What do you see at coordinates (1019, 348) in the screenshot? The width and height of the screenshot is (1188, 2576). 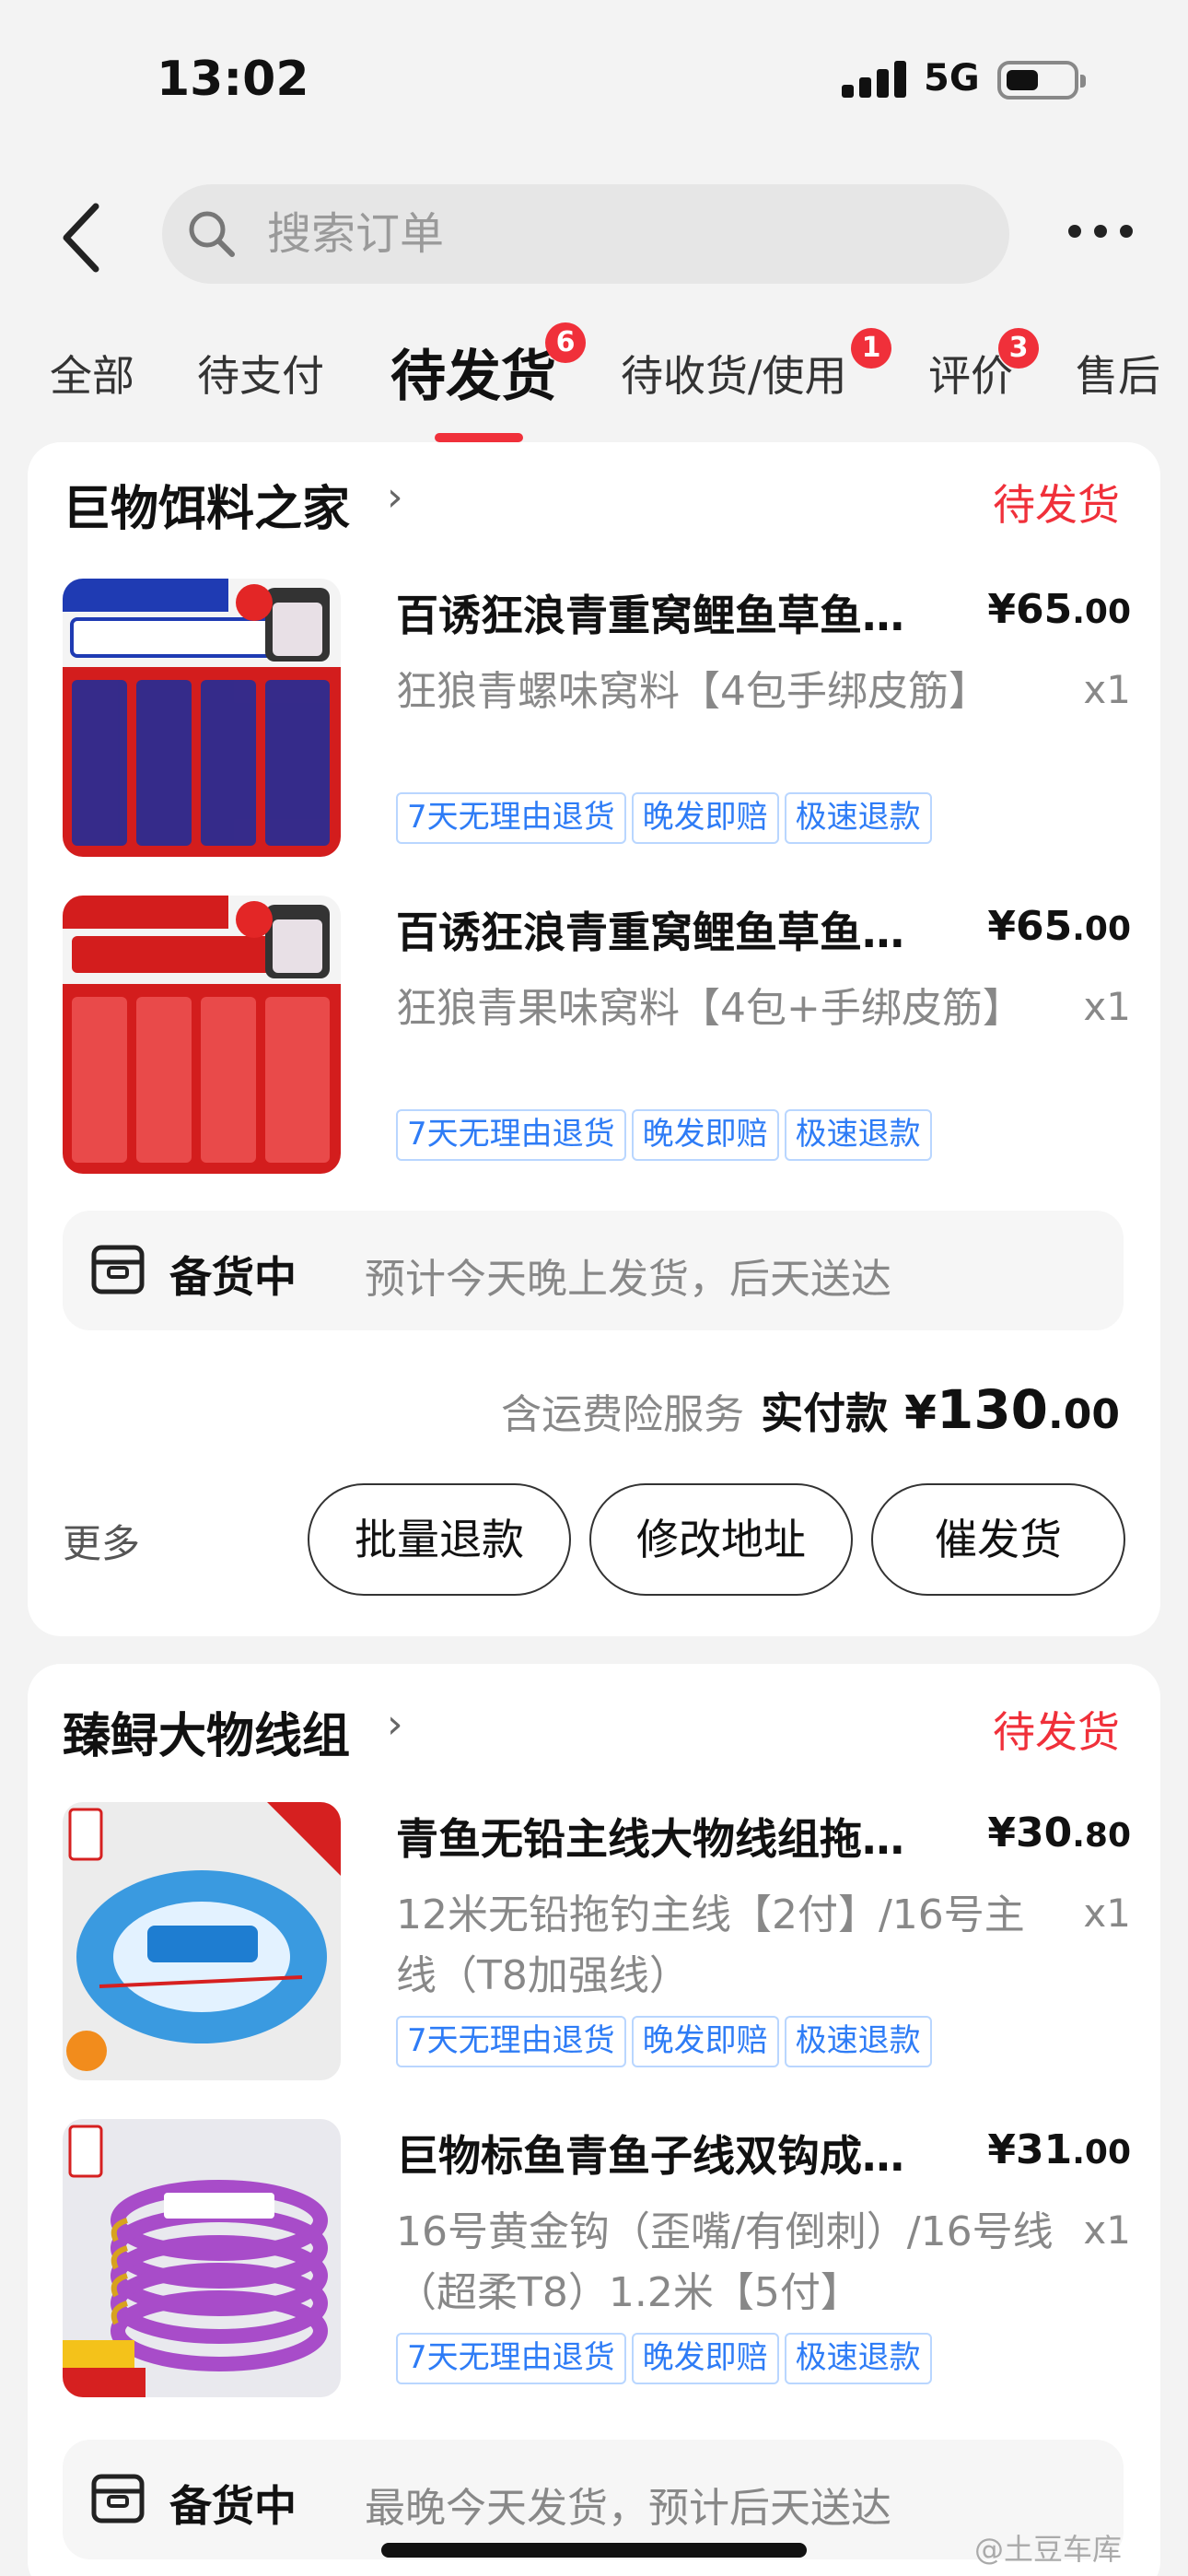 I see `tab-badge: 3` at bounding box center [1019, 348].